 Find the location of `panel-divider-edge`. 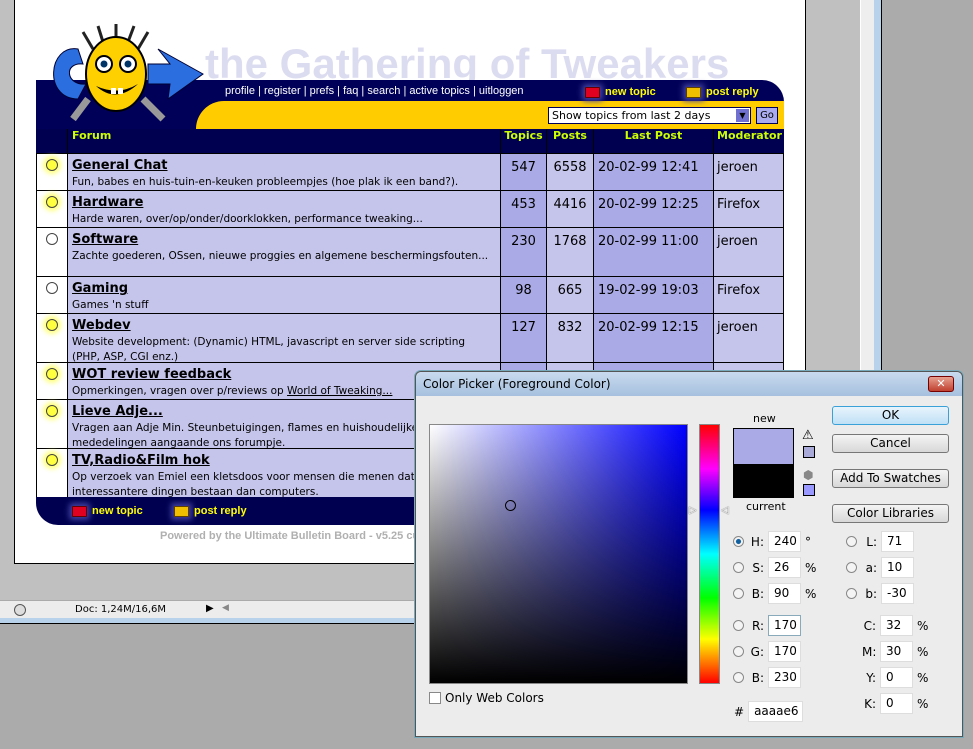

panel-divider-edge is located at coordinates (878, 186).